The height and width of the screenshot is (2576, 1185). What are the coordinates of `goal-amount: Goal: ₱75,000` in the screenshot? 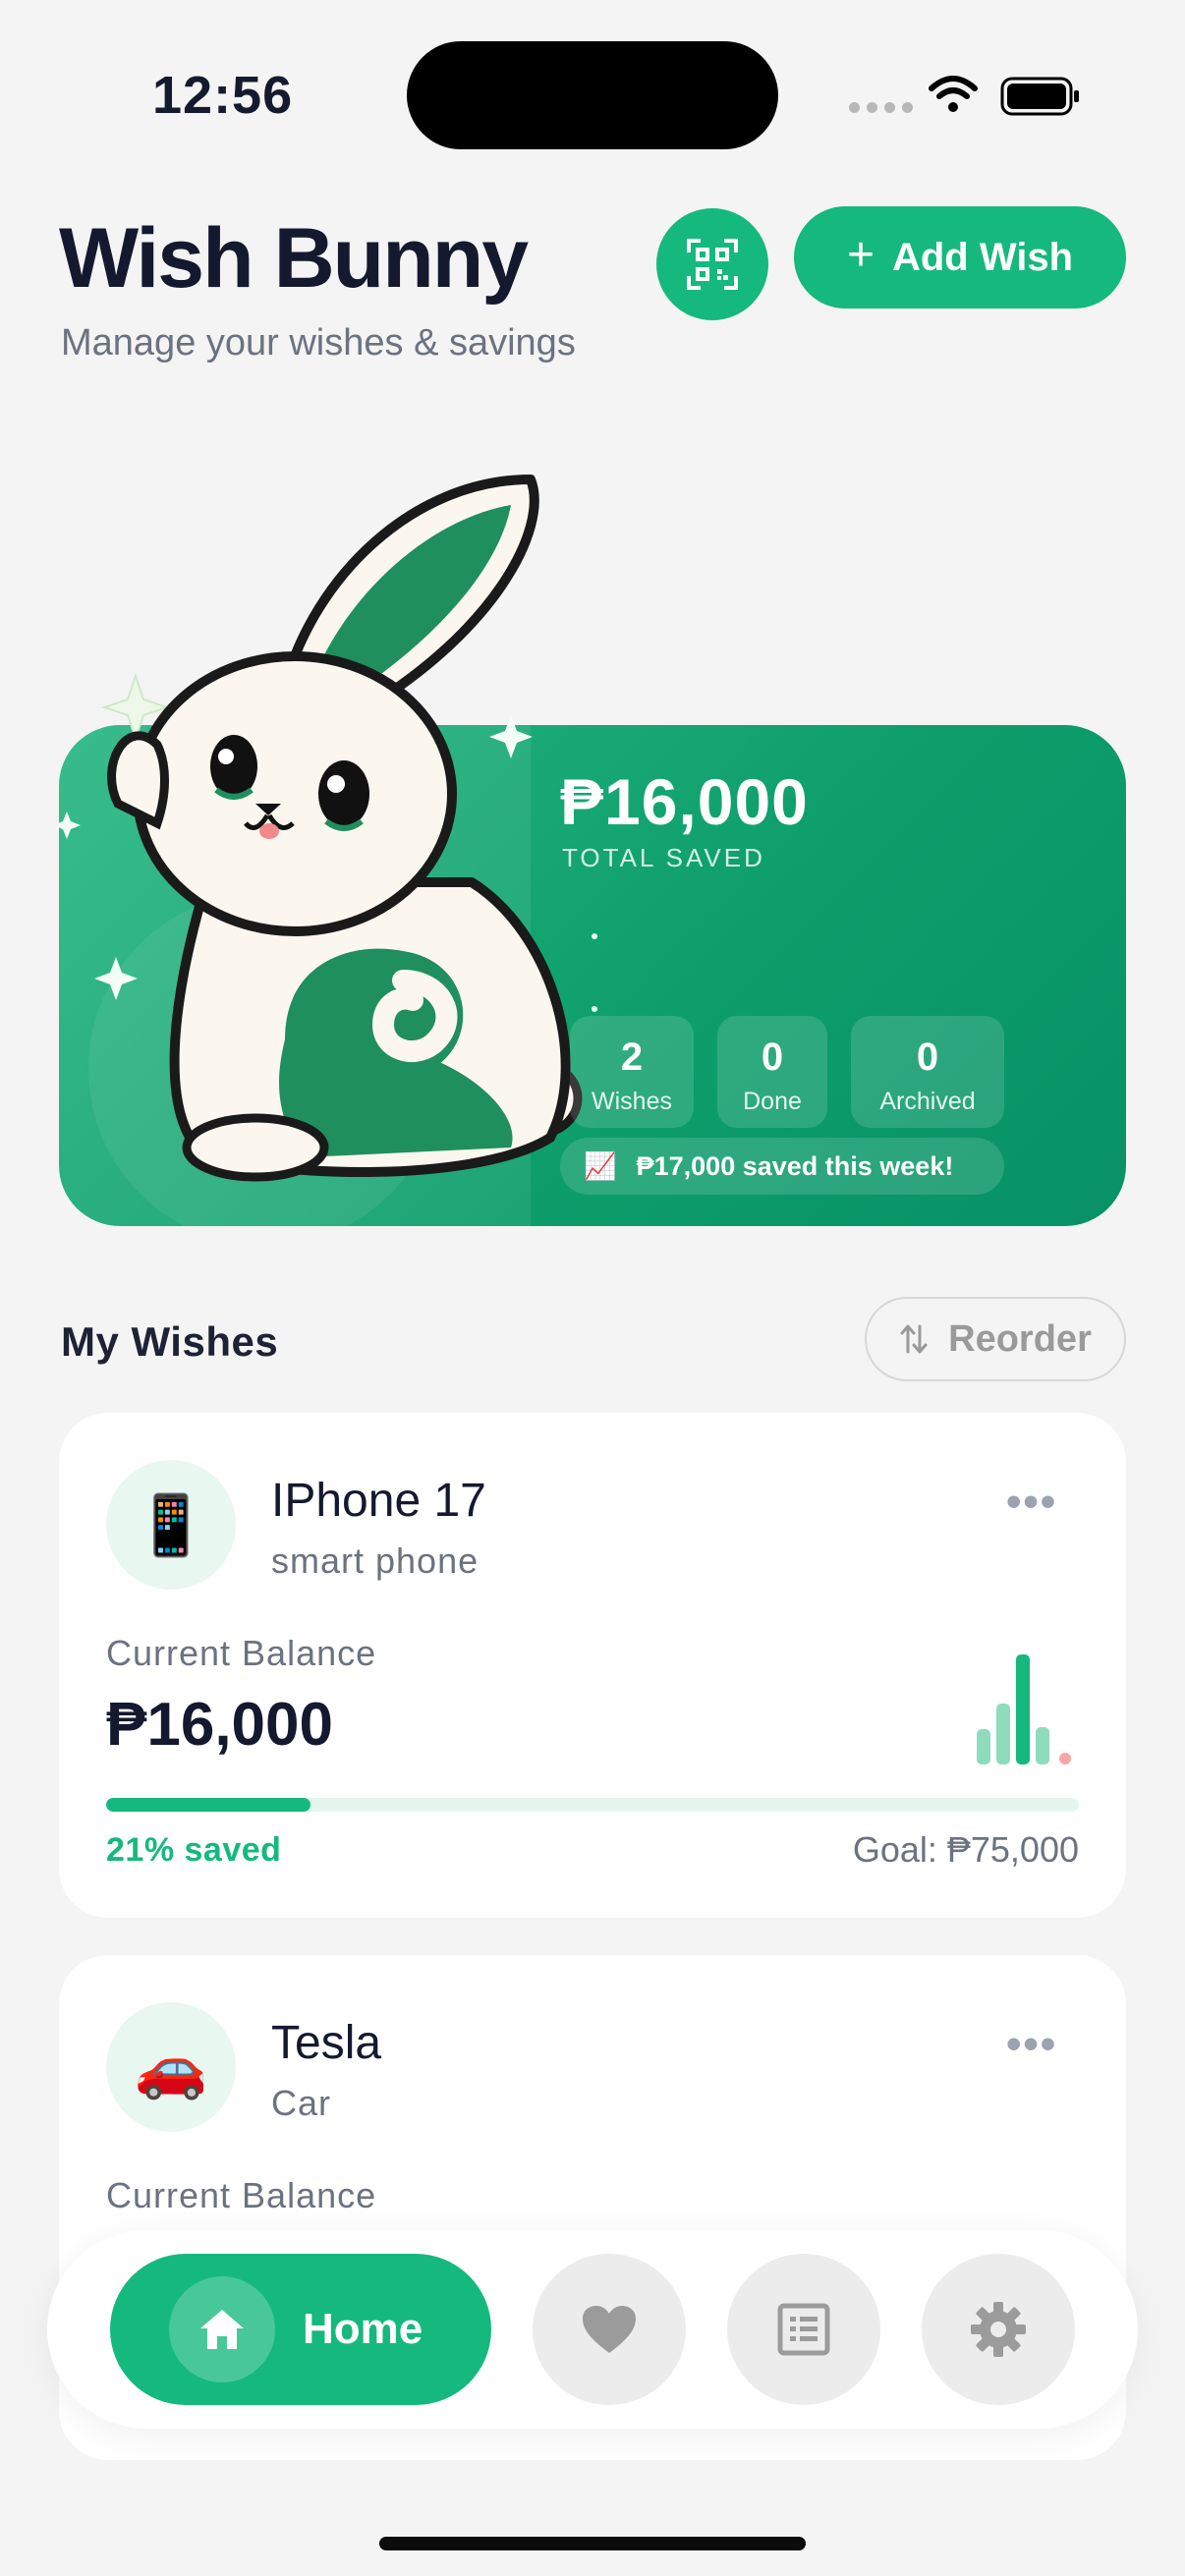 It's located at (966, 1849).